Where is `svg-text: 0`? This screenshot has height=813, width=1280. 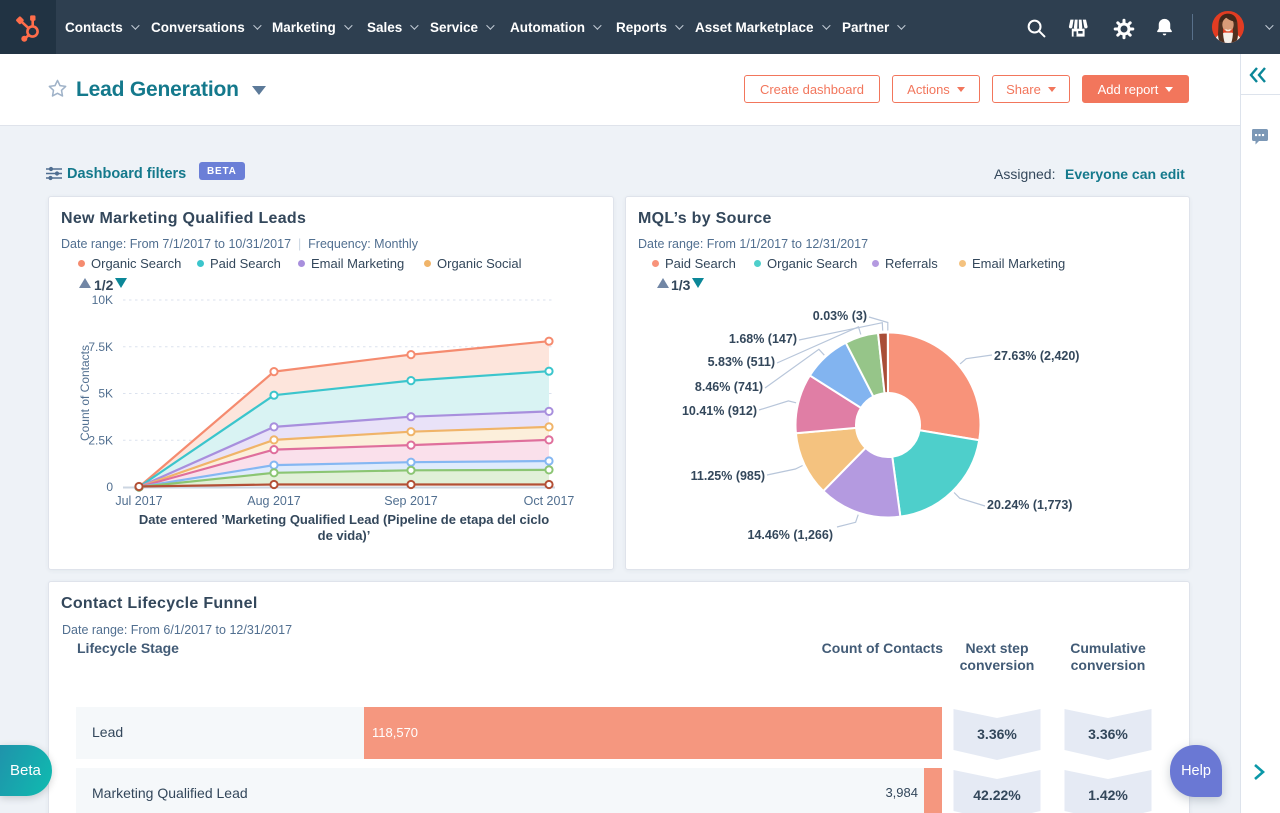 svg-text: 0 is located at coordinates (109, 487).